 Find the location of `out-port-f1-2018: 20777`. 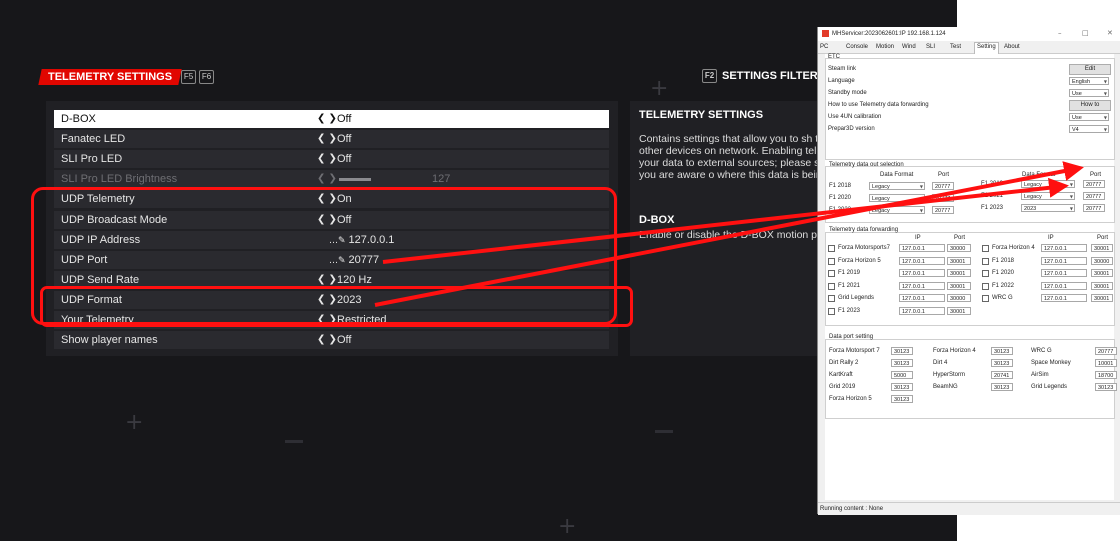

out-port-f1-2018: 20777 is located at coordinates (943, 186).